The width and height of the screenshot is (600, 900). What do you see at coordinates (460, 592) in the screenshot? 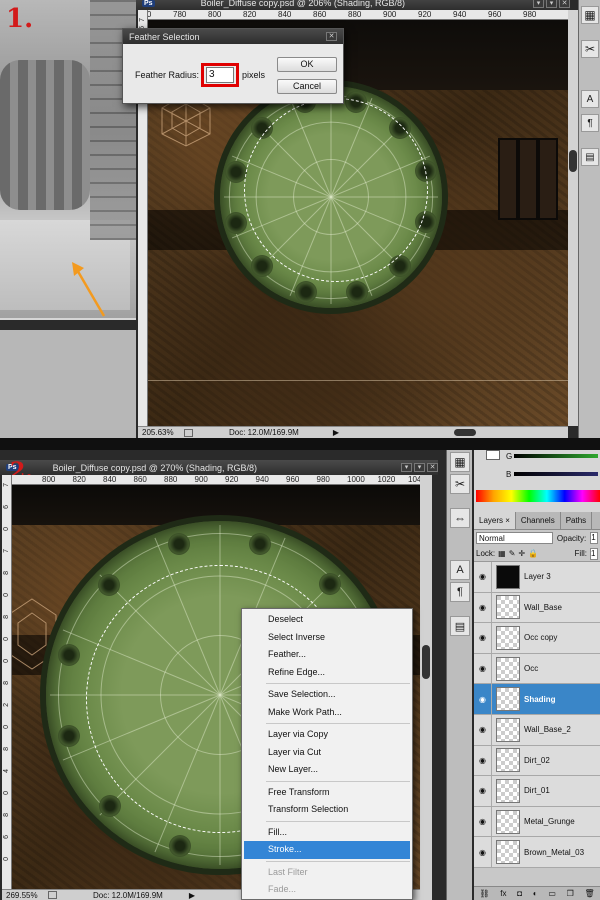
I see `paragraph-tool-icon-2: ¶` at bounding box center [460, 592].